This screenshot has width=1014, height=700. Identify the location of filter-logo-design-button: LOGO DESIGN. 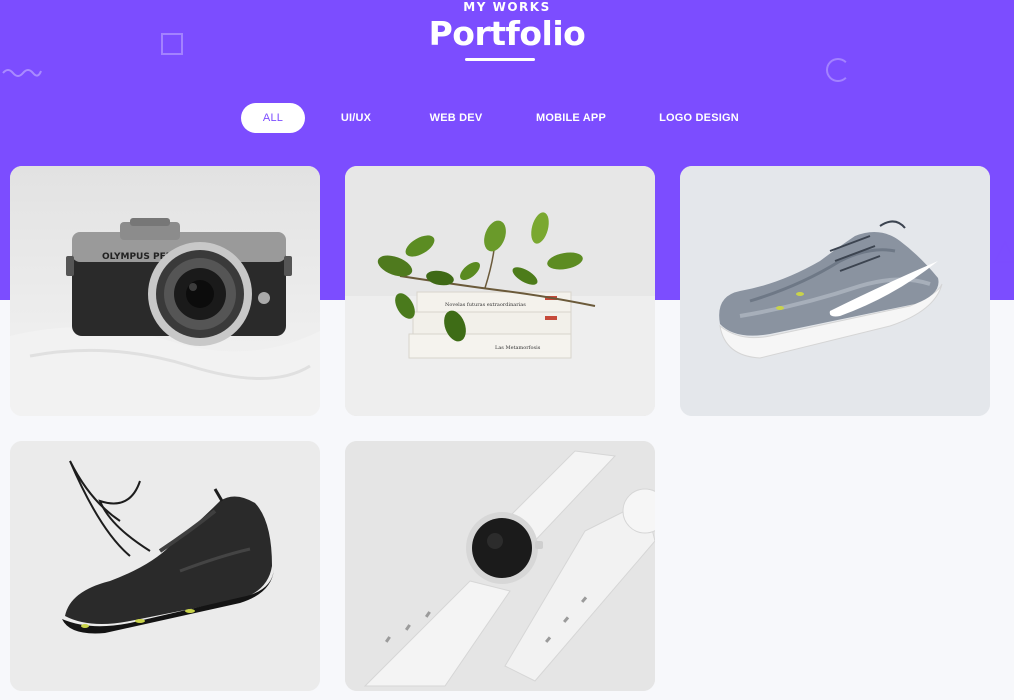
(699, 118).